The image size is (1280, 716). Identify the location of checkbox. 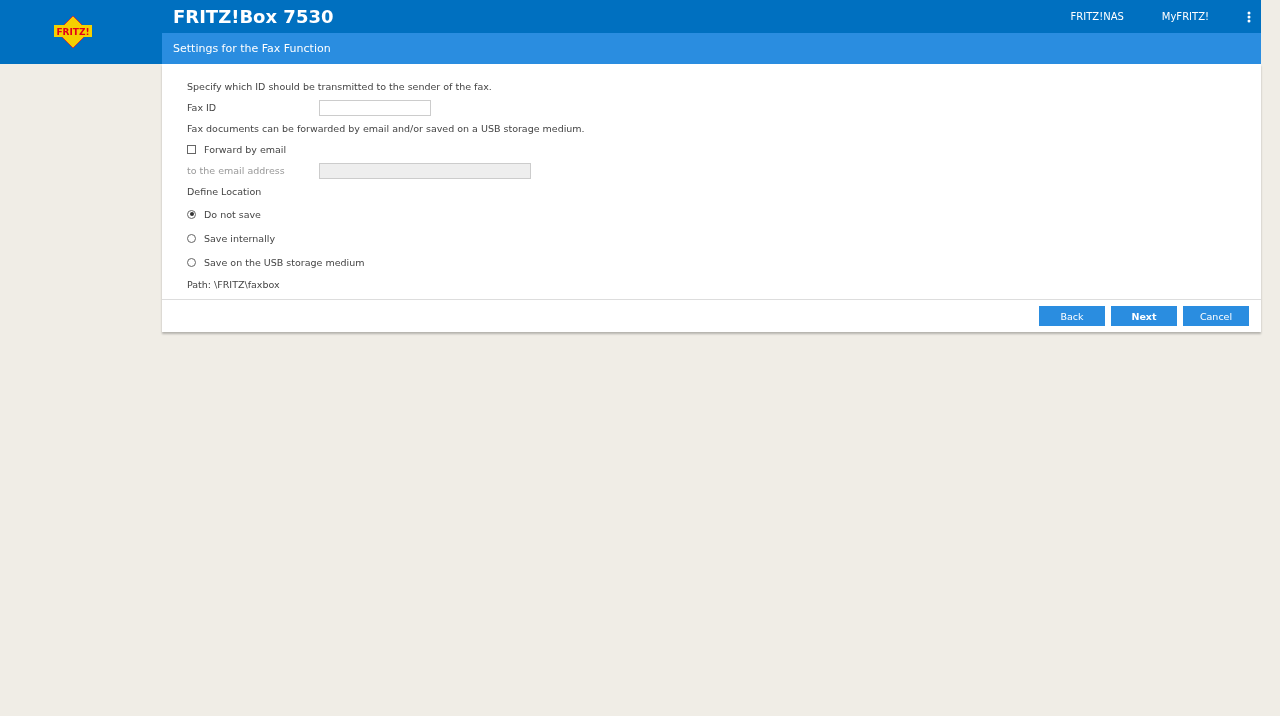
(191, 149).